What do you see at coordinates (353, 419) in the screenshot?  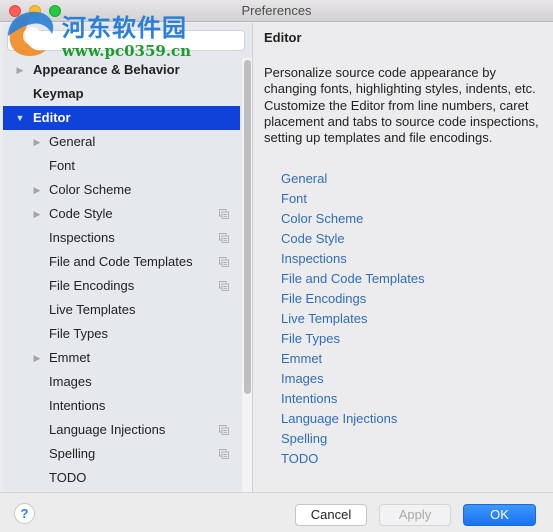 I see `link-language-injections: Language Injections` at bounding box center [353, 419].